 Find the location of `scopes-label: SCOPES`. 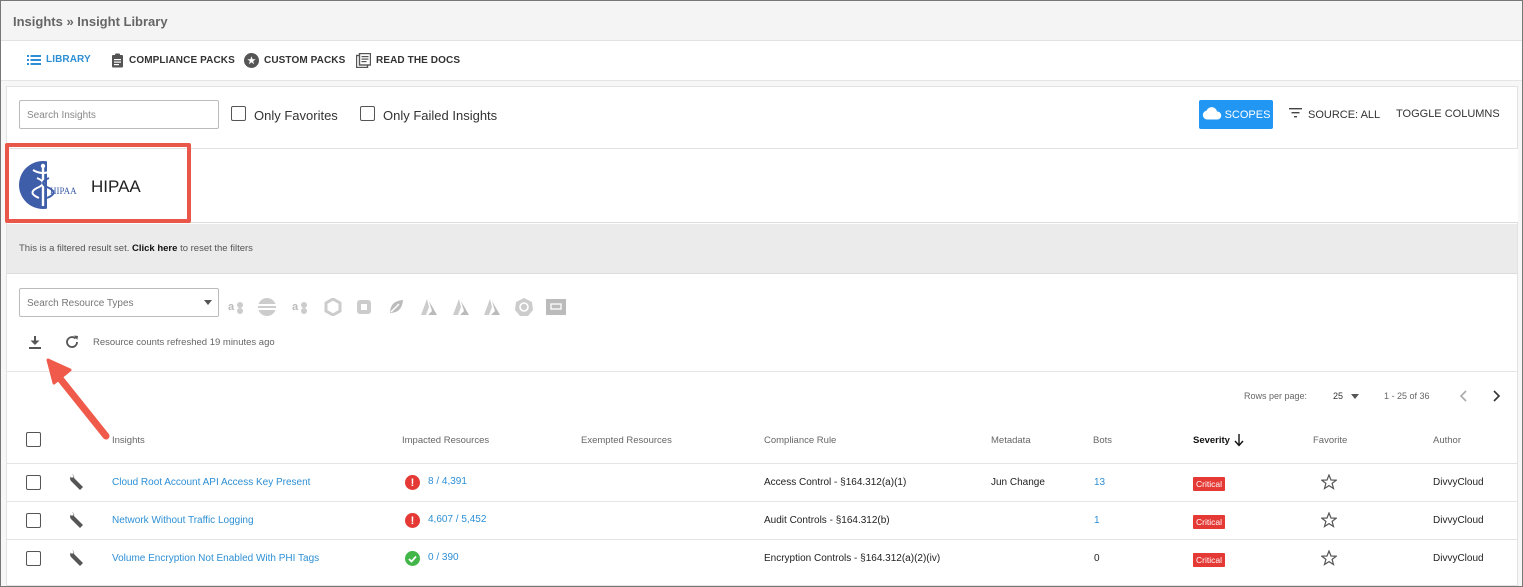

scopes-label: SCOPES is located at coordinates (1247, 114).